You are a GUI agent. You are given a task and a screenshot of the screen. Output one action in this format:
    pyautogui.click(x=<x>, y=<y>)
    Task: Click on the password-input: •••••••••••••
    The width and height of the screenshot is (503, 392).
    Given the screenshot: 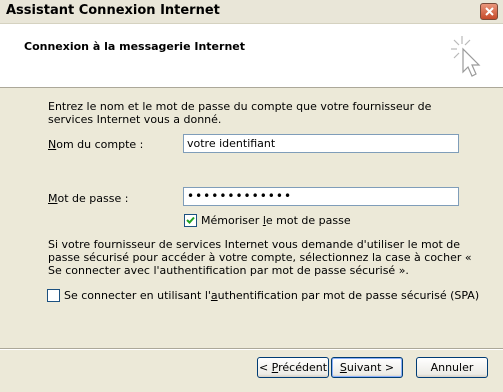 What is the action you would take?
    pyautogui.click(x=321, y=196)
    